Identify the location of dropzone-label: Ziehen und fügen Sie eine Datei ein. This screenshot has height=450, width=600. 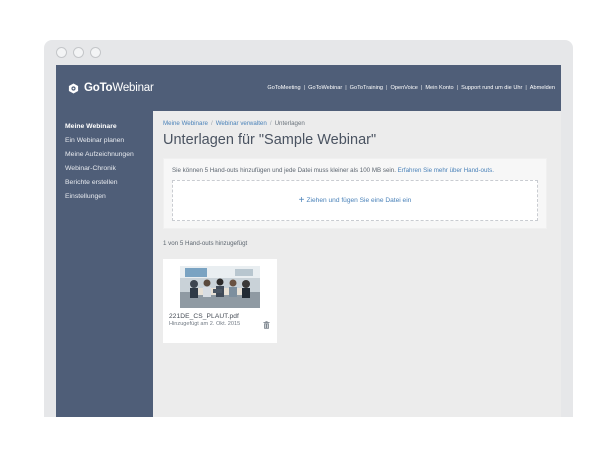
(359, 200).